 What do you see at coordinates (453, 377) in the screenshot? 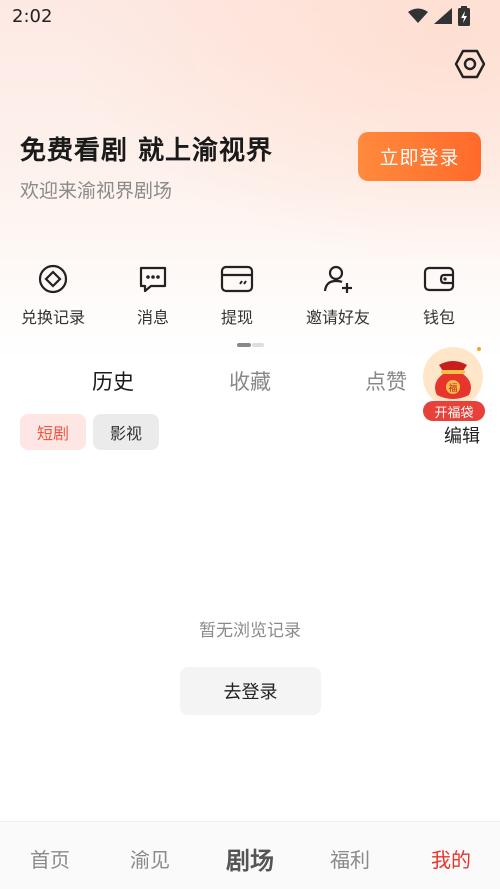
I see `lucky-bag-icon: 福` at bounding box center [453, 377].